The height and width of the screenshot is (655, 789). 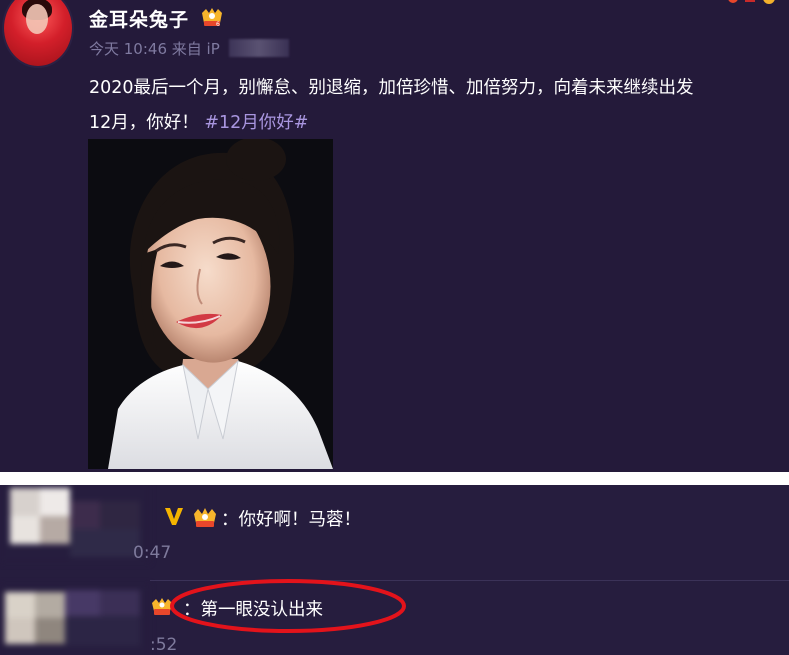 I want to click on comment-time: :52, so click(x=164, y=645).